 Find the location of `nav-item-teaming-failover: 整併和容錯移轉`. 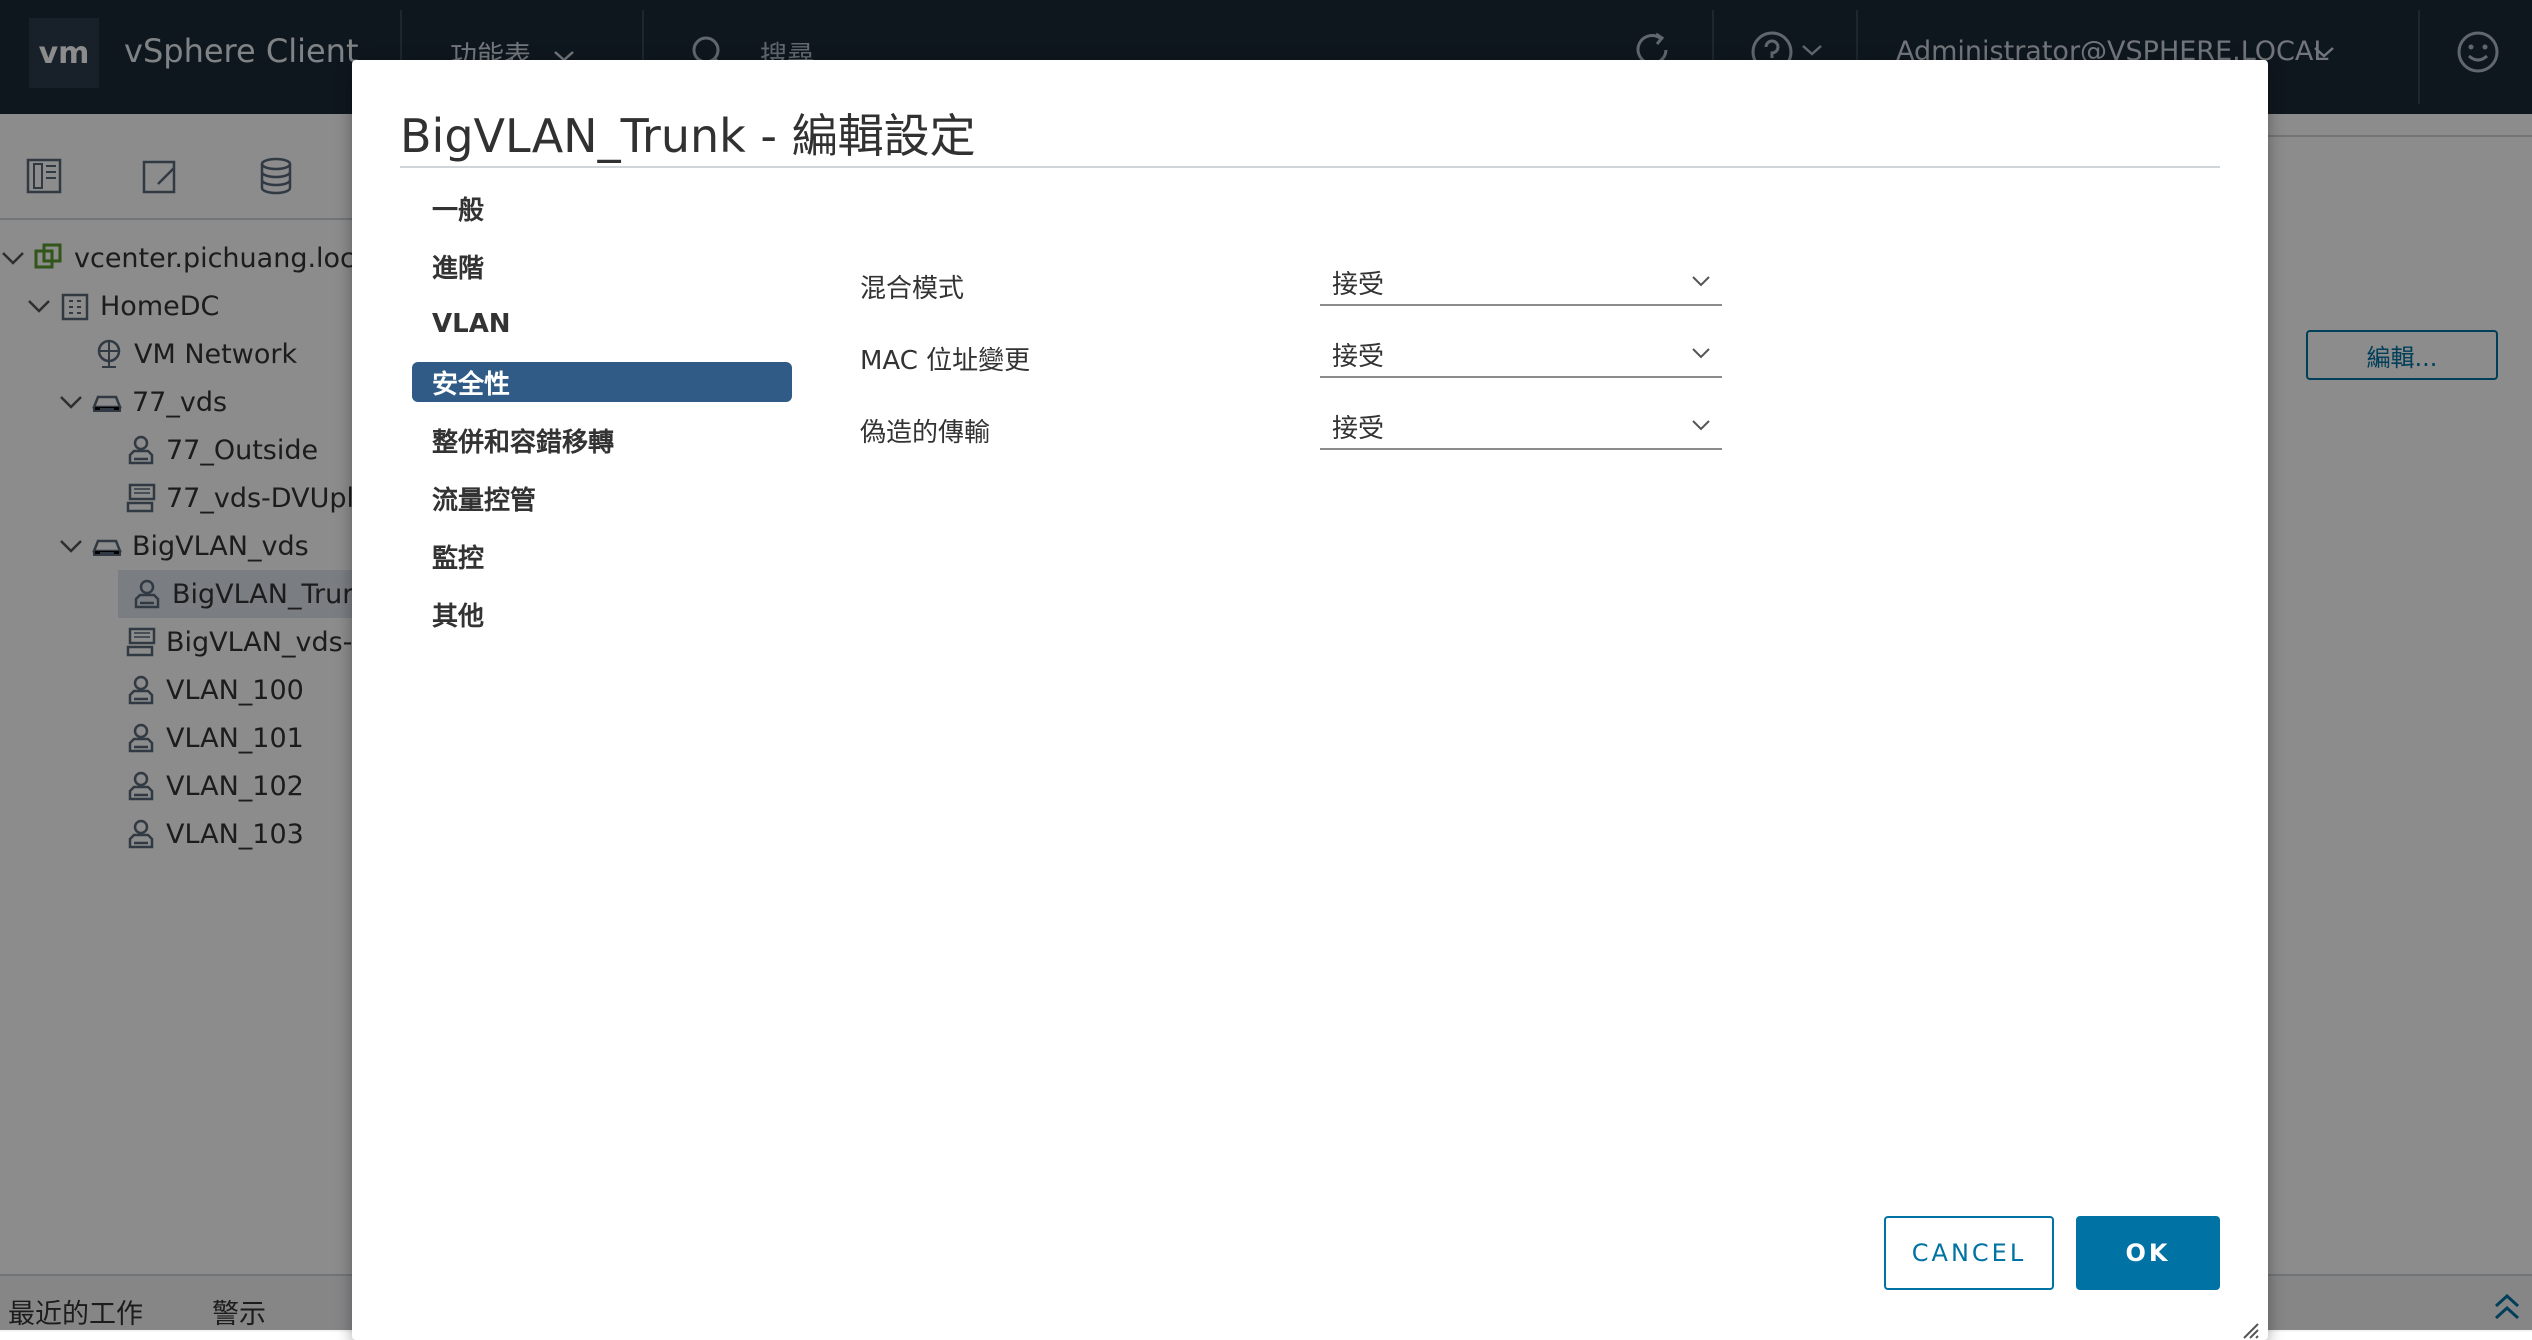

nav-item-teaming-failover: 整併和容錯移轉 is located at coordinates (602, 440).